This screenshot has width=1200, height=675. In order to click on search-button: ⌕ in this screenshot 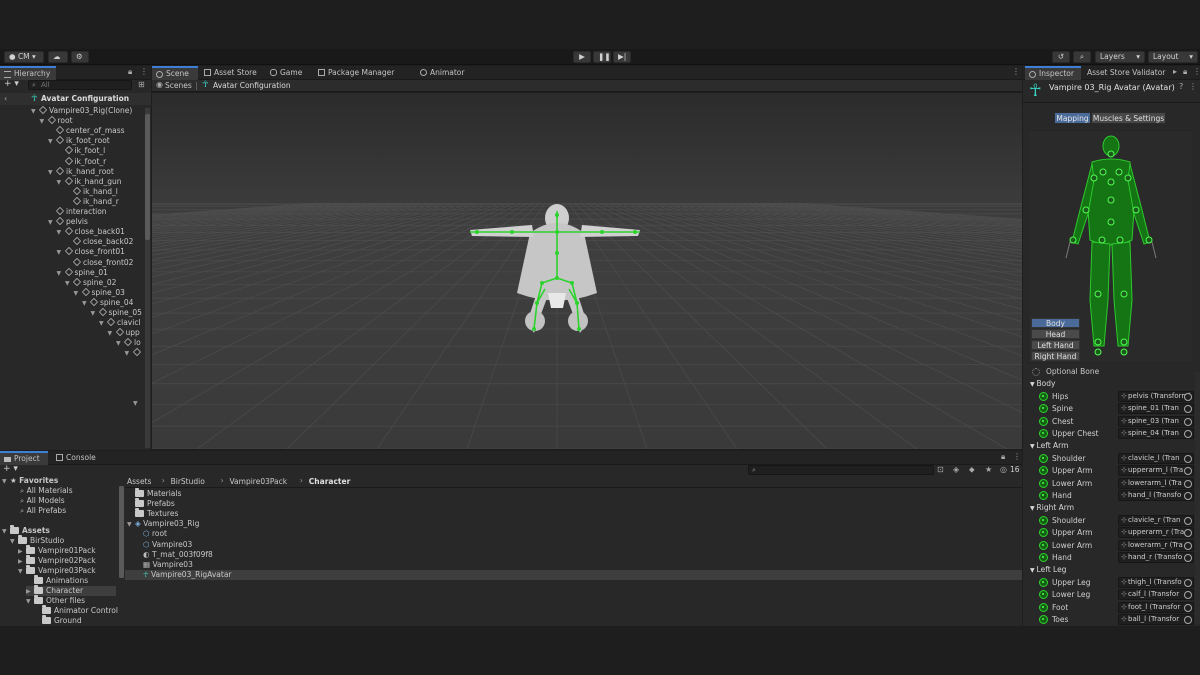, I will do `click(1082, 57)`.